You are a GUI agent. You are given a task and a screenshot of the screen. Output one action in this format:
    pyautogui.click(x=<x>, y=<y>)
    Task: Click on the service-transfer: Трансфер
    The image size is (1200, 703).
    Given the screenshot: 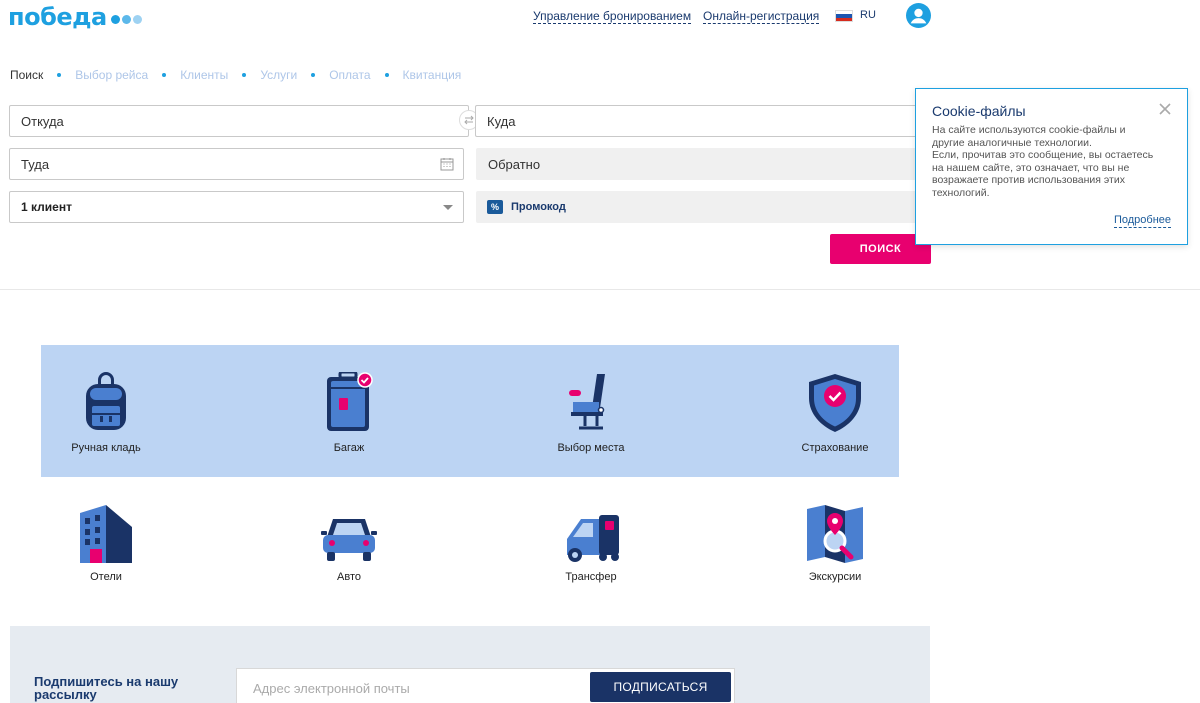 What is the action you would take?
    pyautogui.click(x=591, y=543)
    